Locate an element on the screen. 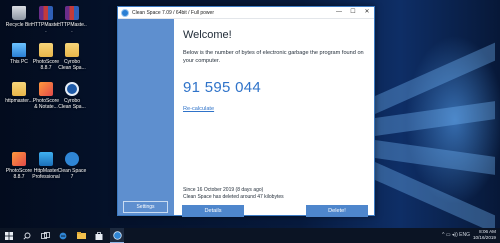 The image size is (500, 243). garbage-bytes-value: 91 595 044 is located at coordinates (222, 87).